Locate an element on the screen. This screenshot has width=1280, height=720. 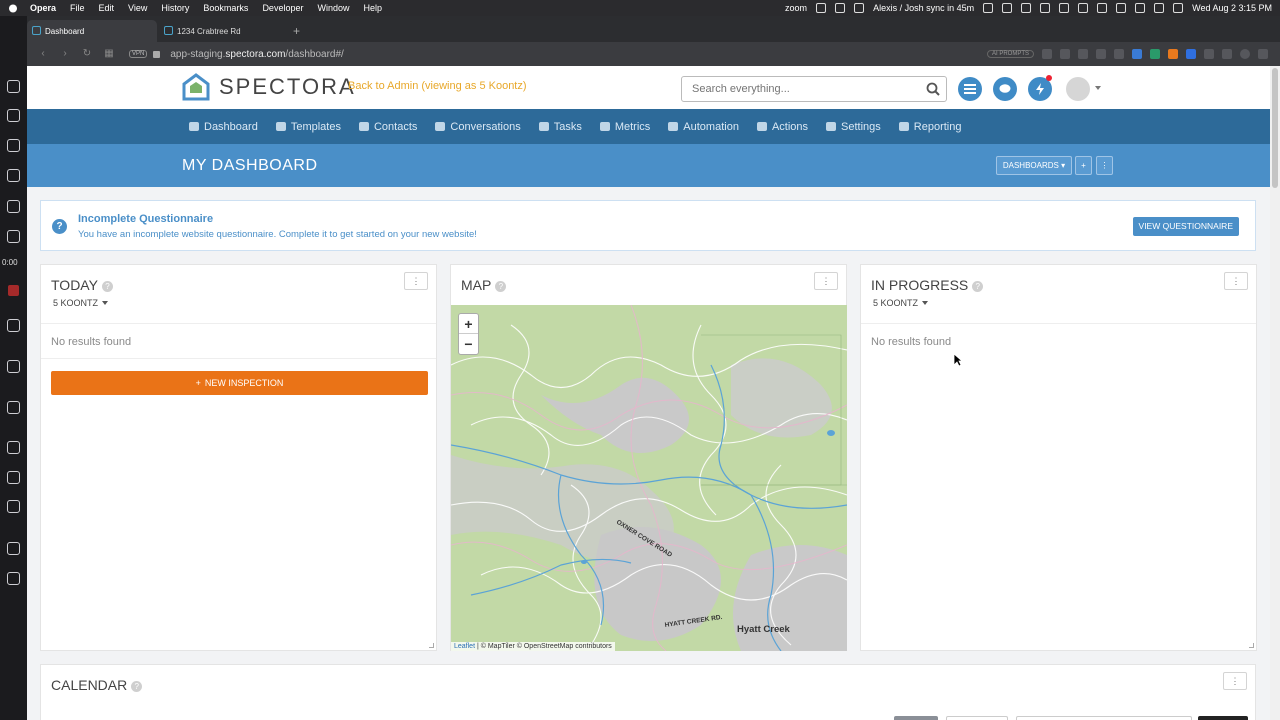
back-to-admin-link: Back to Admin (viewing as 5 Koontz) is located at coordinates (437, 86).